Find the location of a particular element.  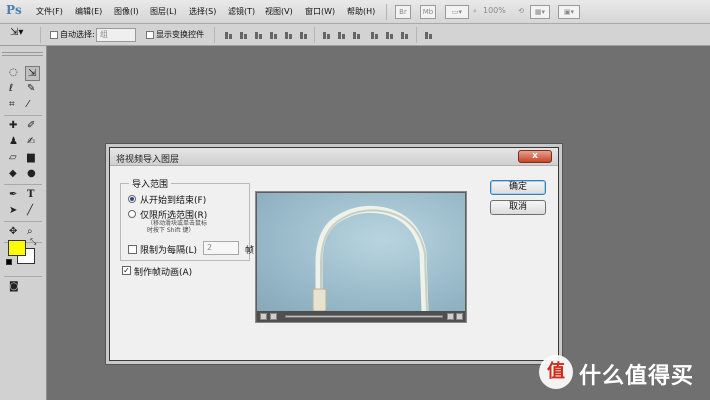

make-animation-checkbox: ✓ is located at coordinates (126, 270).